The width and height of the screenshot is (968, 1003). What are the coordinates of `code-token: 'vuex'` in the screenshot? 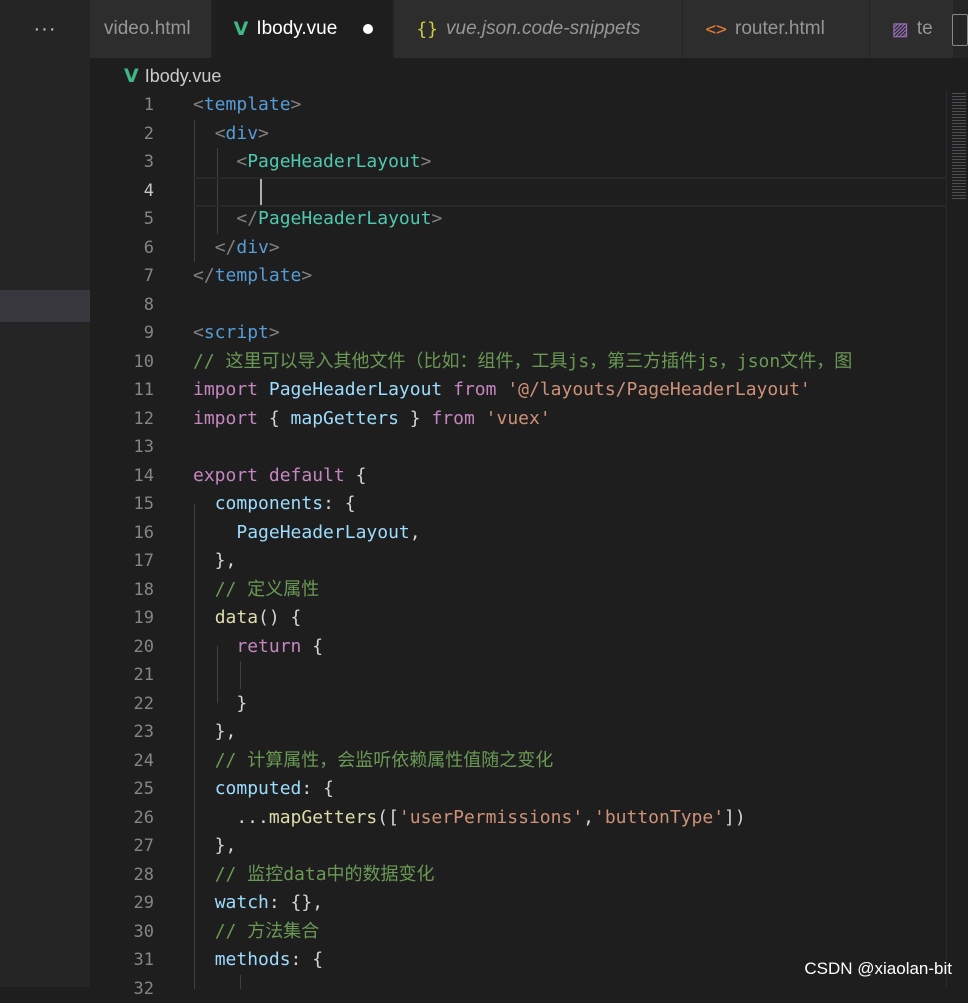 It's located at (518, 418).